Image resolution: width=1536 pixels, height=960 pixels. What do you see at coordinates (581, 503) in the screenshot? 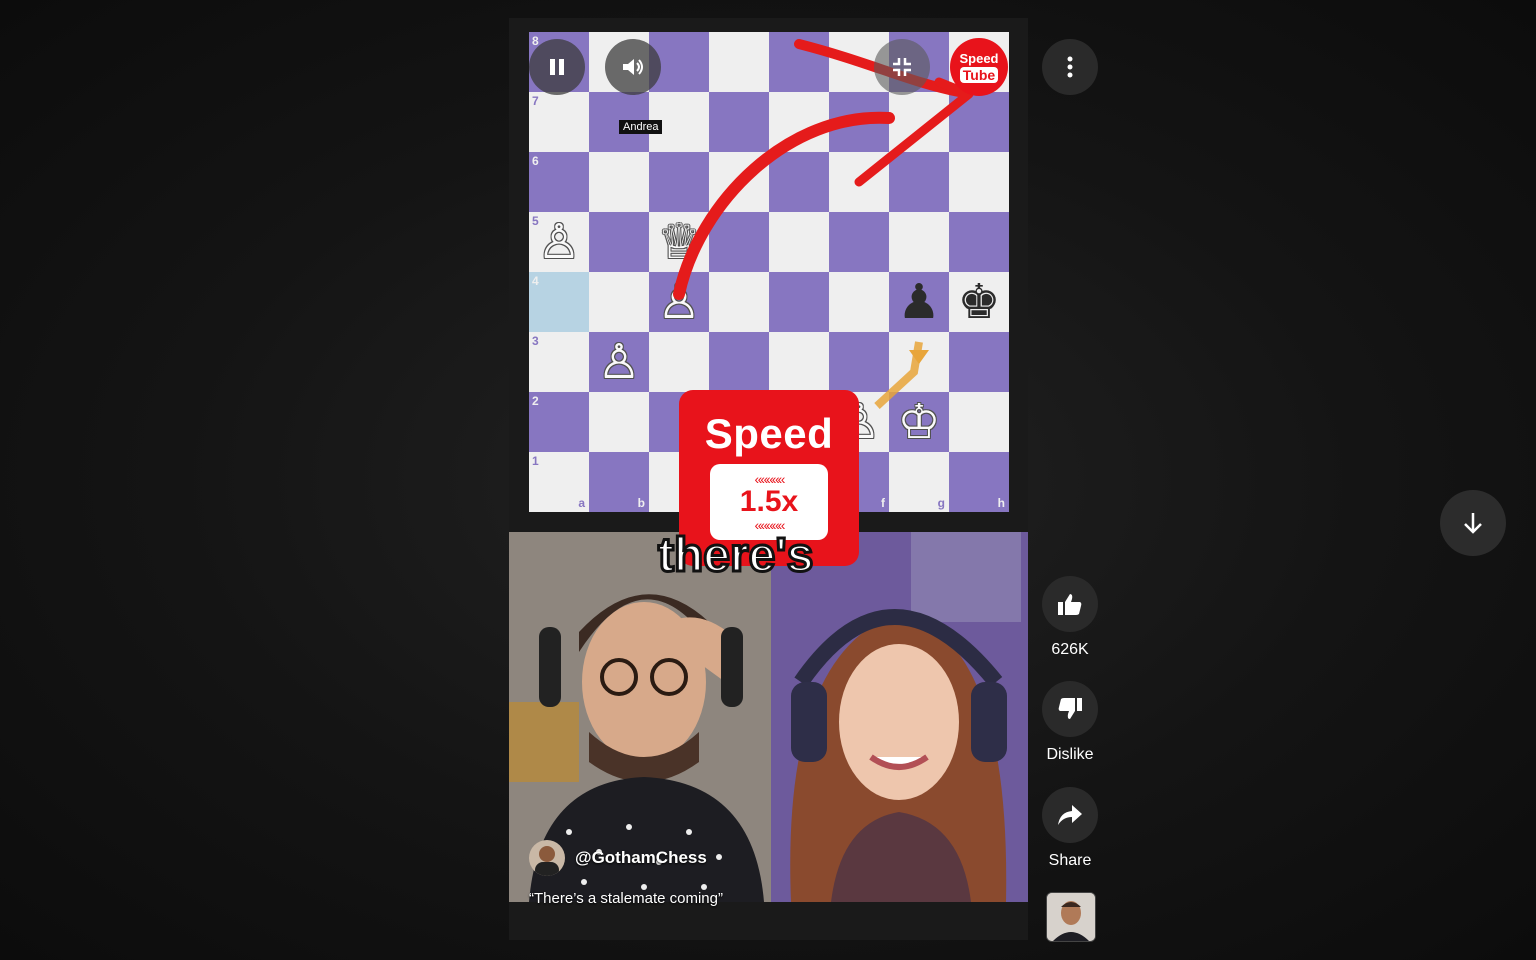
I see `file-label-a: a` at bounding box center [581, 503].